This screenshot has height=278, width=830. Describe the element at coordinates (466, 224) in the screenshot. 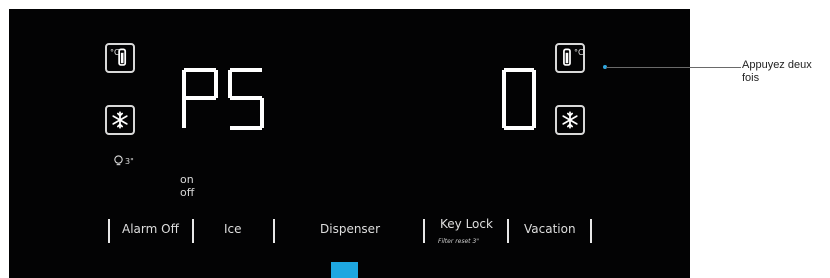

I see `key-lock-button: Key Lock` at that location.